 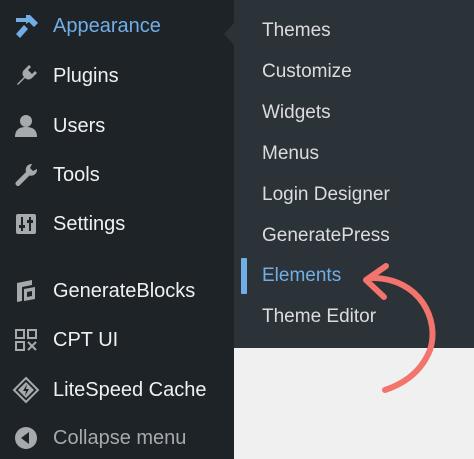 What do you see at coordinates (26, 76) in the screenshot?
I see `plugin-icon` at bounding box center [26, 76].